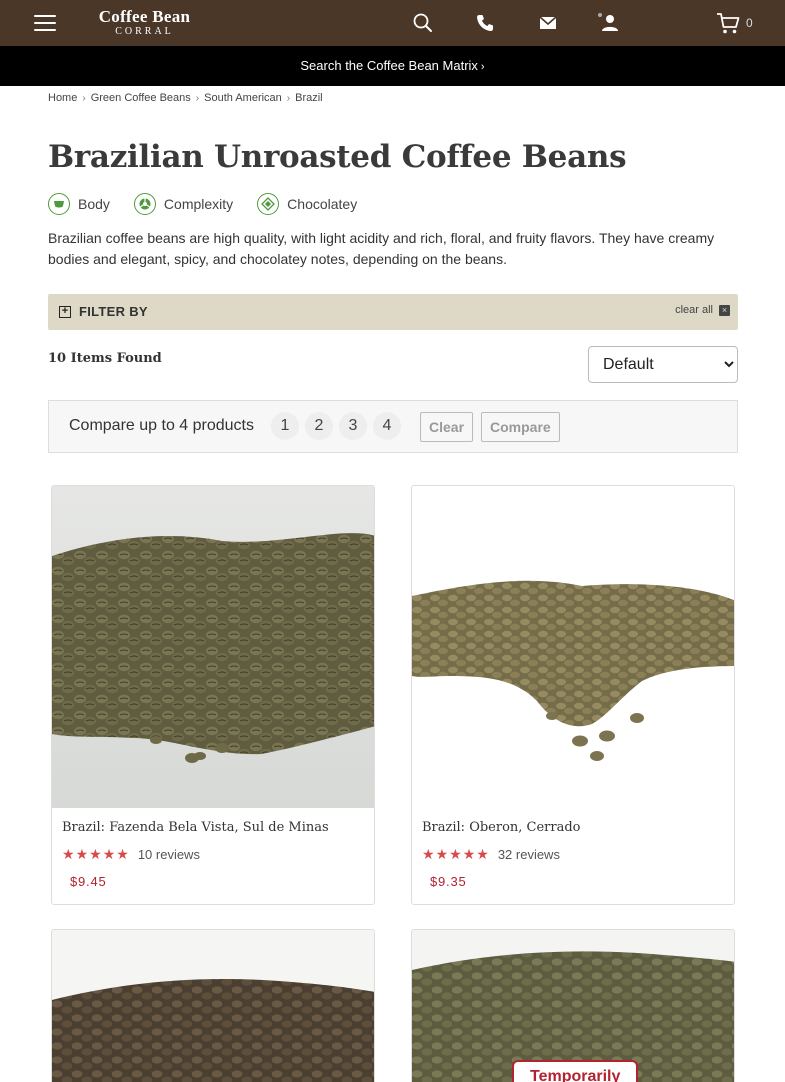 Image resolution: width=785 pixels, height=1082 pixels. I want to click on compare-slot-1: 1, so click(285, 426).